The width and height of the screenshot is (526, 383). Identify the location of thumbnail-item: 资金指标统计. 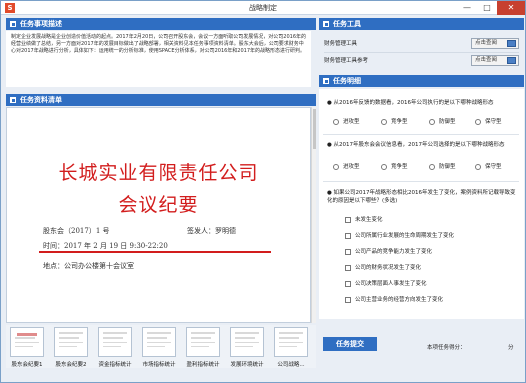
(115, 347).